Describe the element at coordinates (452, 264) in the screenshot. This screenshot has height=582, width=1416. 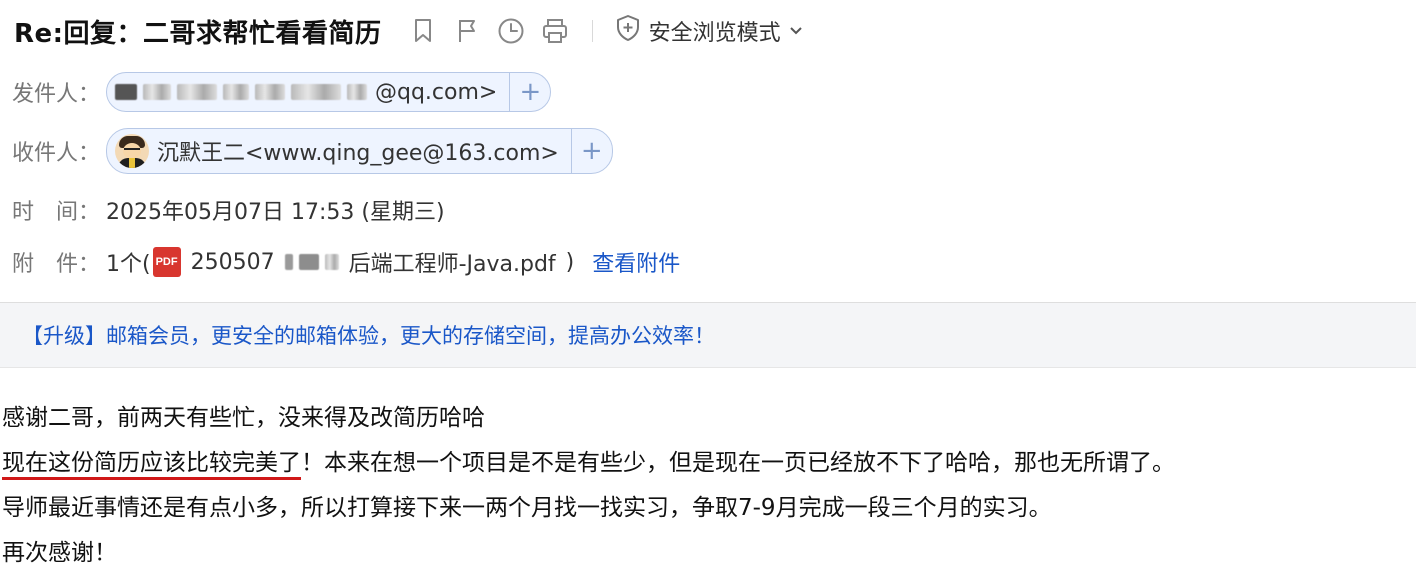
I see `attachment-name-suffix: 后端工程师-Java.pdf` at that location.